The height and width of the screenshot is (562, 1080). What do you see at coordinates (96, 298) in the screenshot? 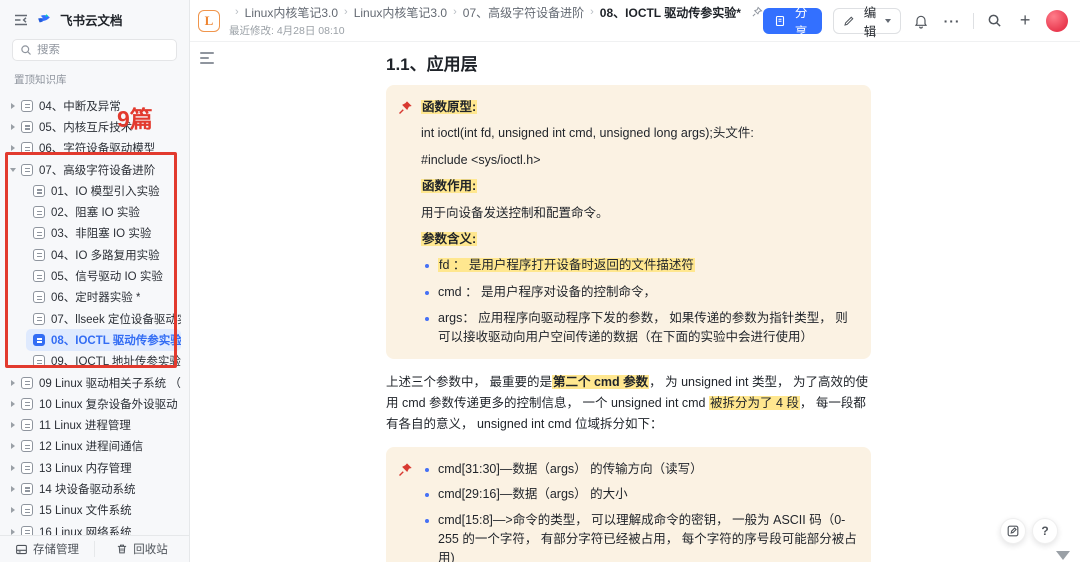
I see `sidebar-item-label: 06、定时器实验 *` at bounding box center [96, 298].